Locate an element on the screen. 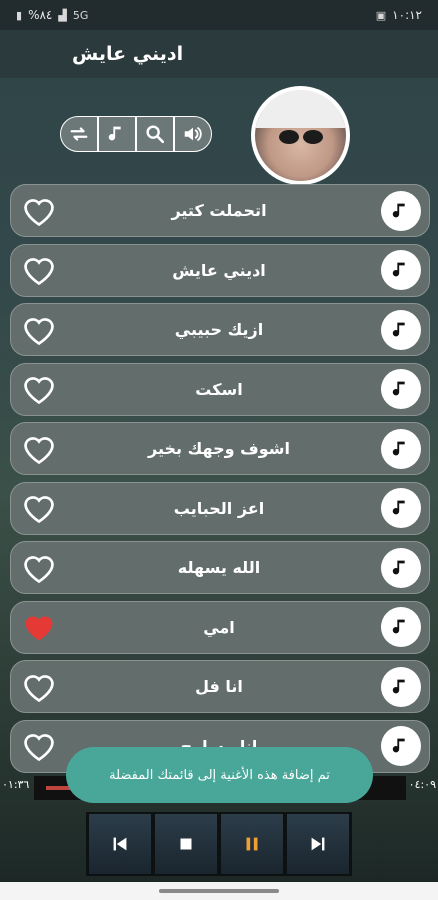  song-row: الله يسهله is located at coordinates (220, 567).